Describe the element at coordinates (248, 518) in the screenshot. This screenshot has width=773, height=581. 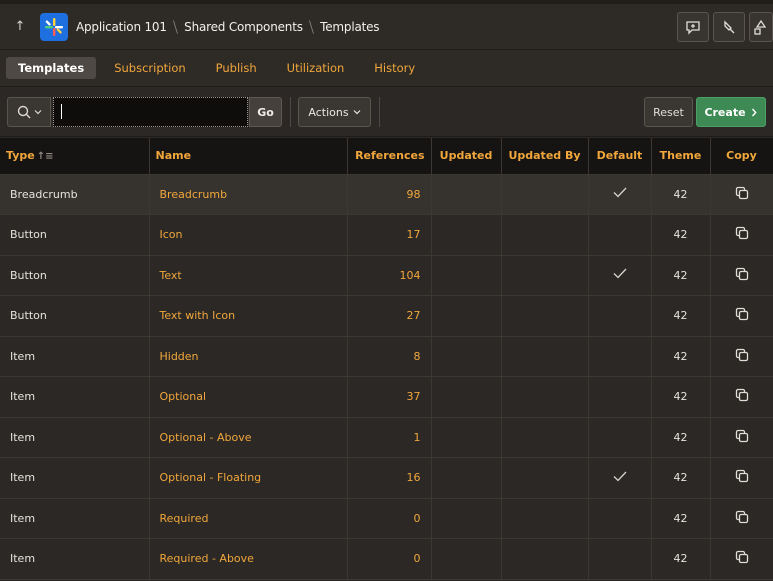
I see `template-name-link: Required` at that location.